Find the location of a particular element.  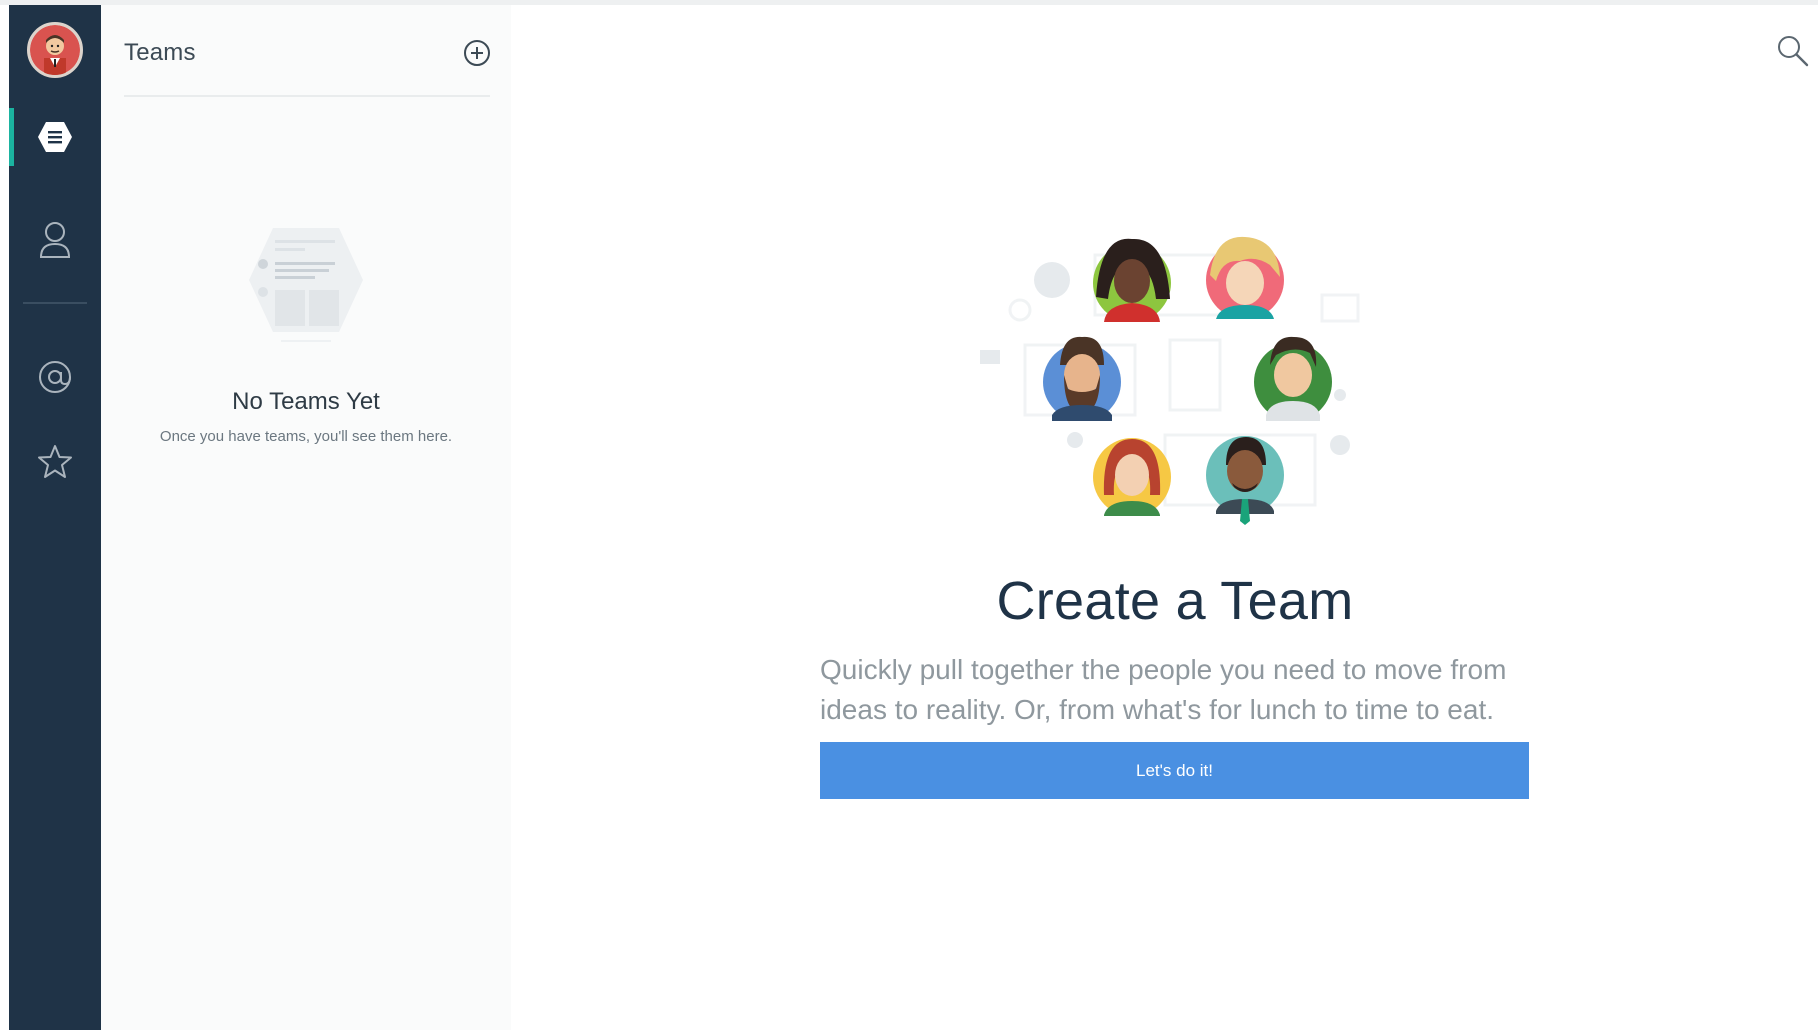

user-avatar-icon is located at coordinates (55, 50).